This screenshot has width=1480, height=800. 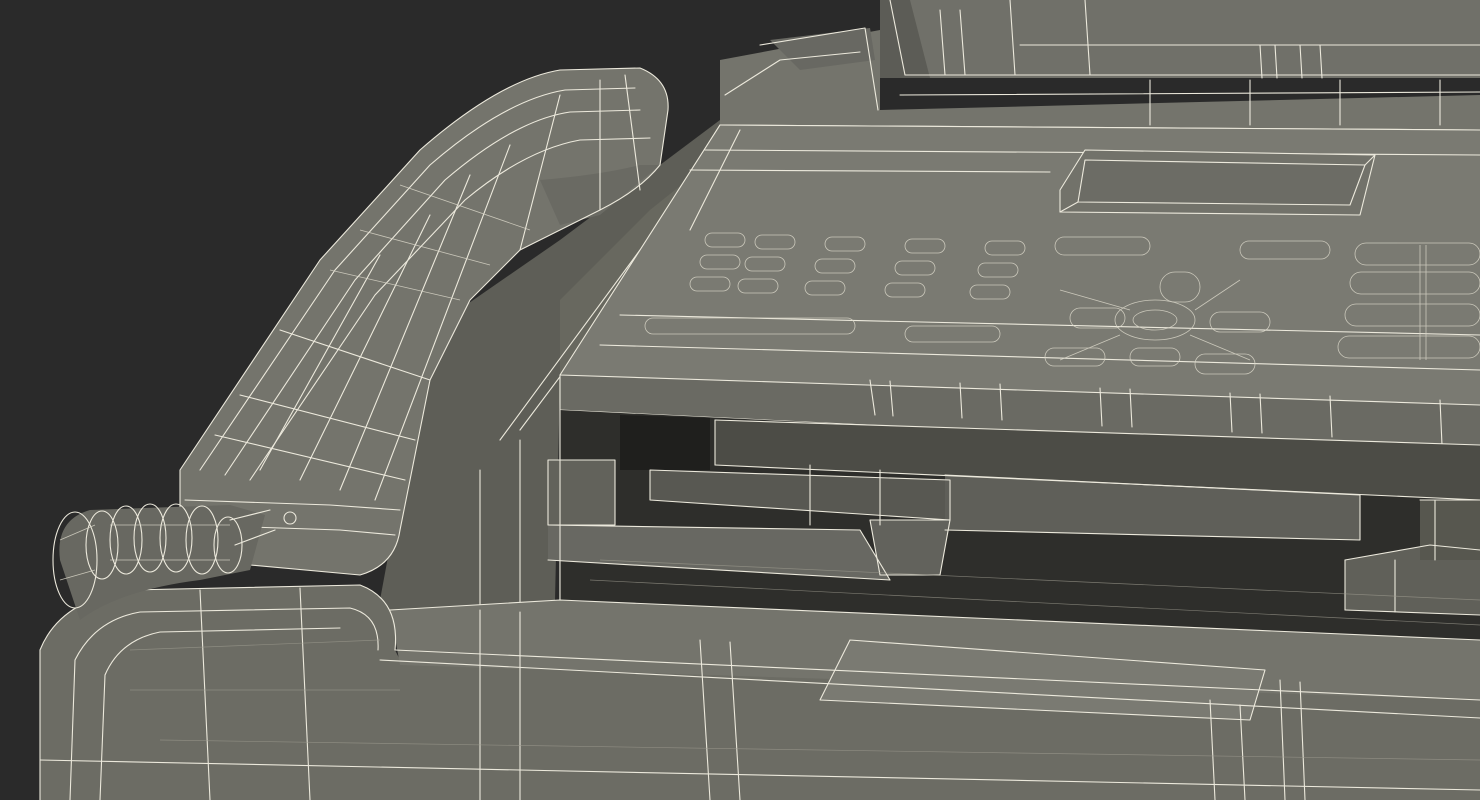 I want to click on display-window, so click(x=1217, y=182).